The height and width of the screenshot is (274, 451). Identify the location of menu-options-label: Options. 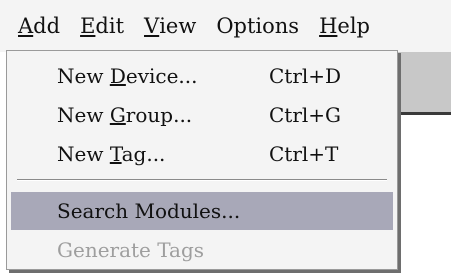
(258, 26).